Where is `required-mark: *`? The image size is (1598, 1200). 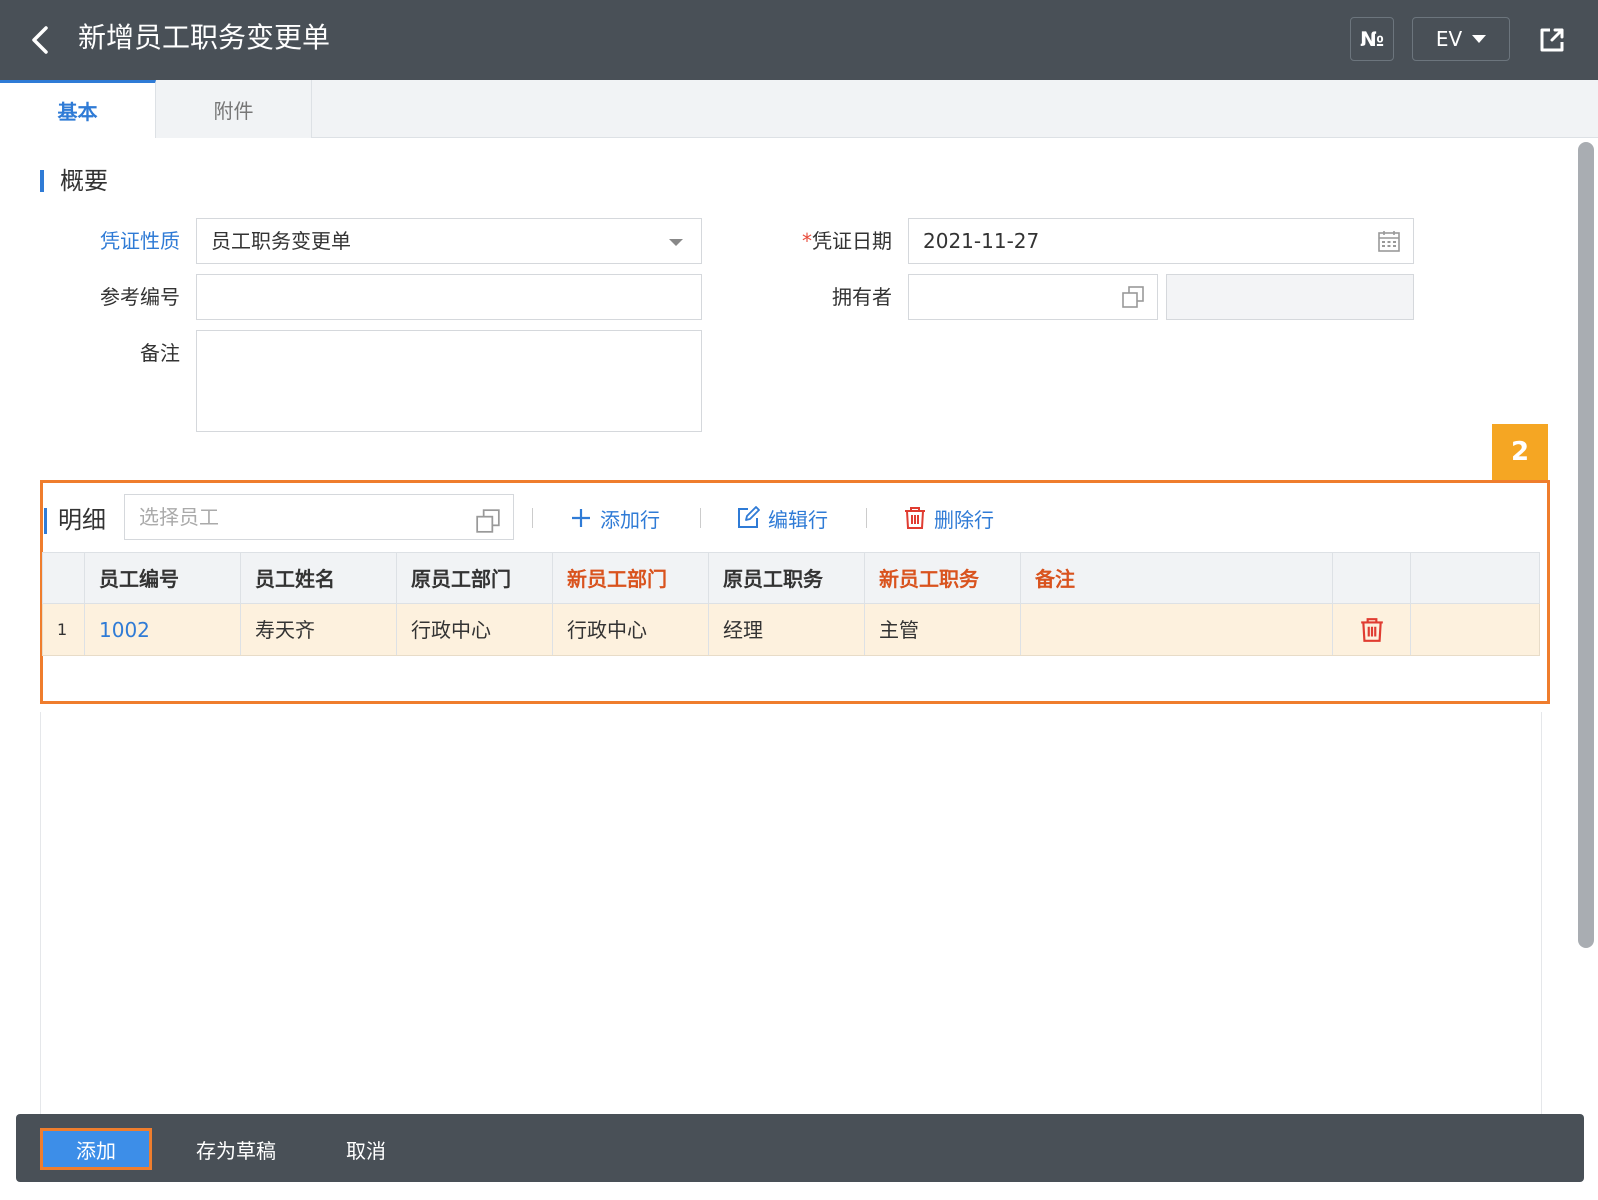
required-mark: * is located at coordinates (807, 241).